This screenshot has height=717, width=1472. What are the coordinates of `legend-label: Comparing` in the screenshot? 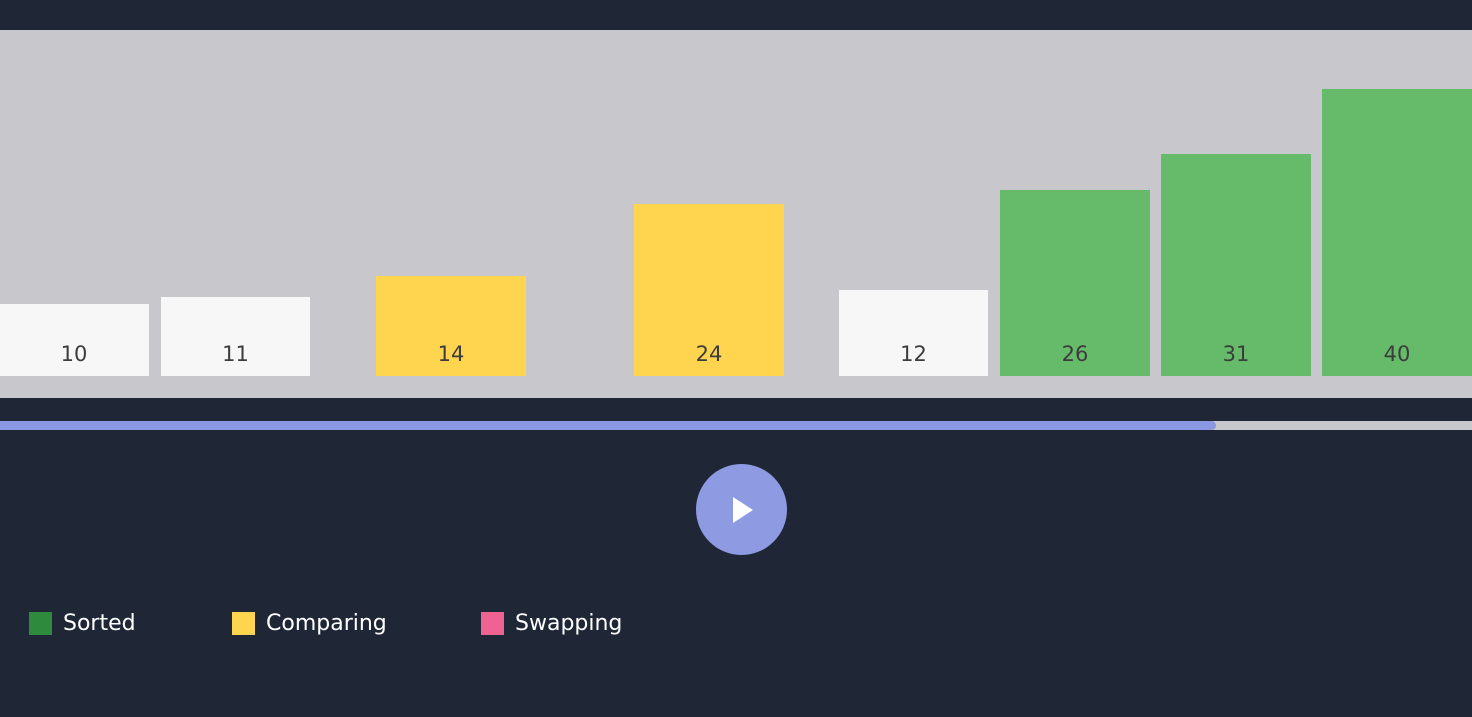 It's located at (326, 623).